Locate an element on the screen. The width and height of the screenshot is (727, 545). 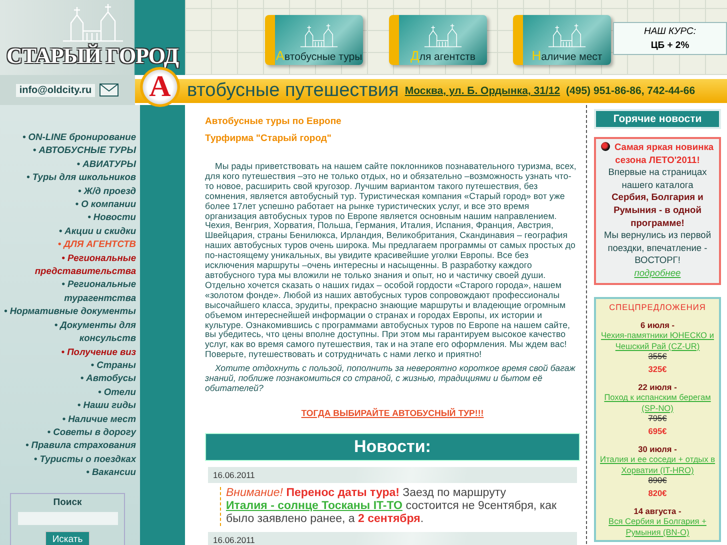
hot-news-button: Горячие новости is located at coordinates (657, 119).